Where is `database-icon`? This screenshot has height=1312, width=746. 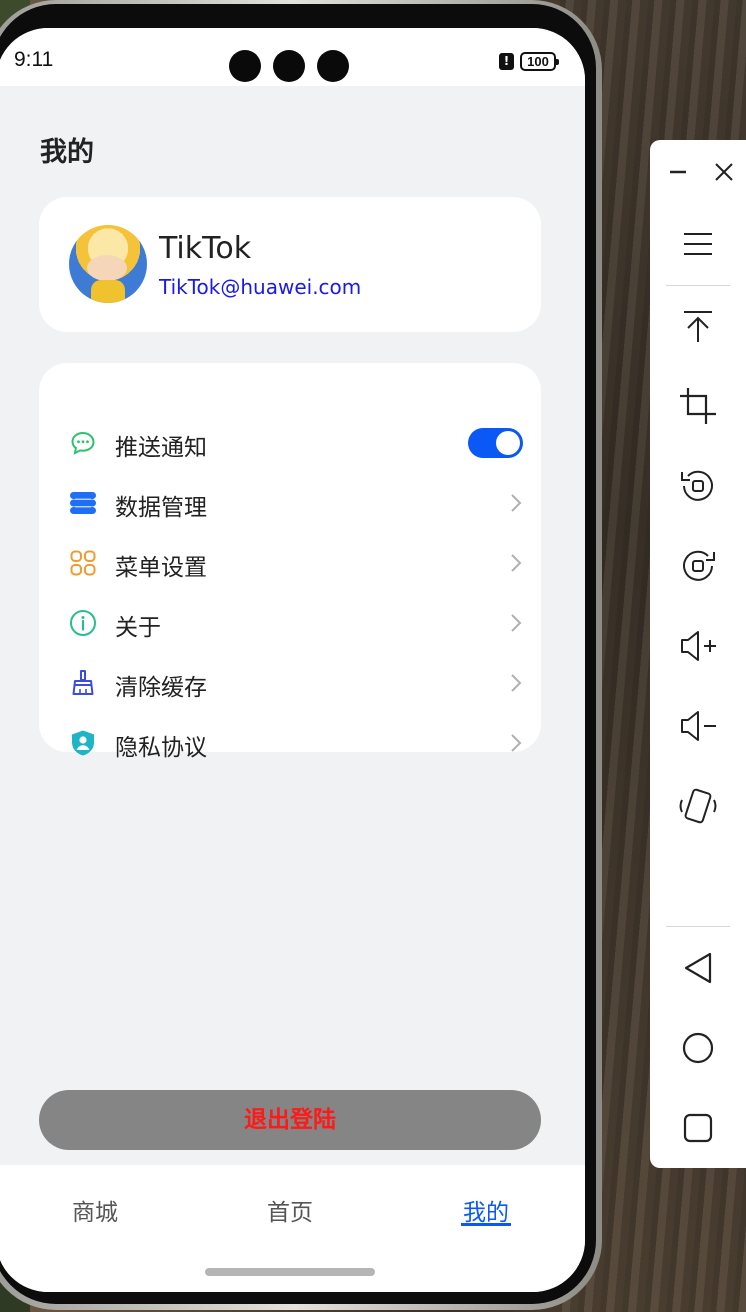
database-icon is located at coordinates (83, 503).